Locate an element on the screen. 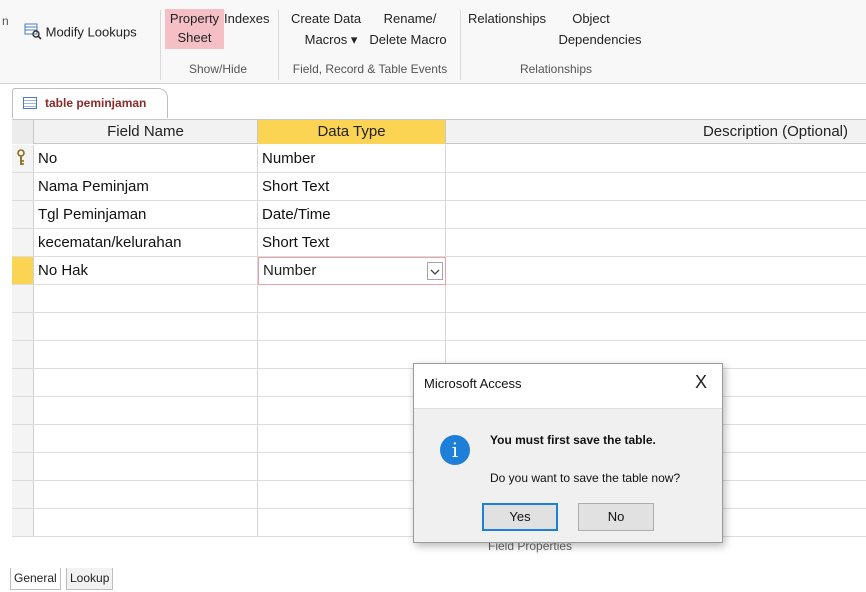 The image size is (866, 592). data-type-cell: Number is located at coordinates (352, 158).